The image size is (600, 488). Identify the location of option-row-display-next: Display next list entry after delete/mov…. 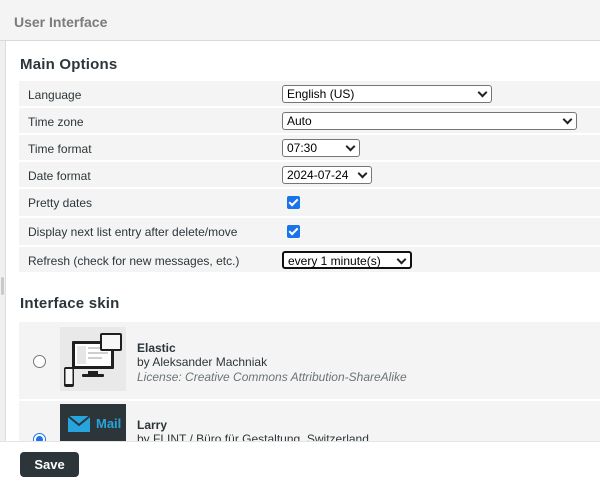
(309, 232).